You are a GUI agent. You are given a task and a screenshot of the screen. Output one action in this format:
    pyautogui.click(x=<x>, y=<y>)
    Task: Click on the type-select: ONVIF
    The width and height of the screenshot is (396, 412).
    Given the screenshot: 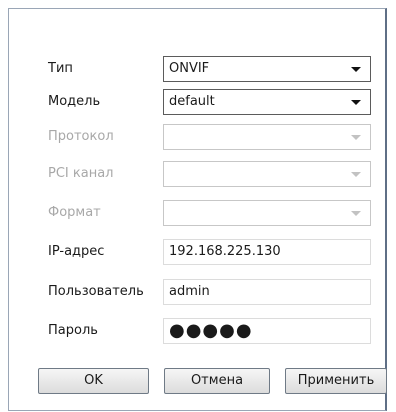 What is the action you would take?
    pyautogui.click(x=267, y=69)
    